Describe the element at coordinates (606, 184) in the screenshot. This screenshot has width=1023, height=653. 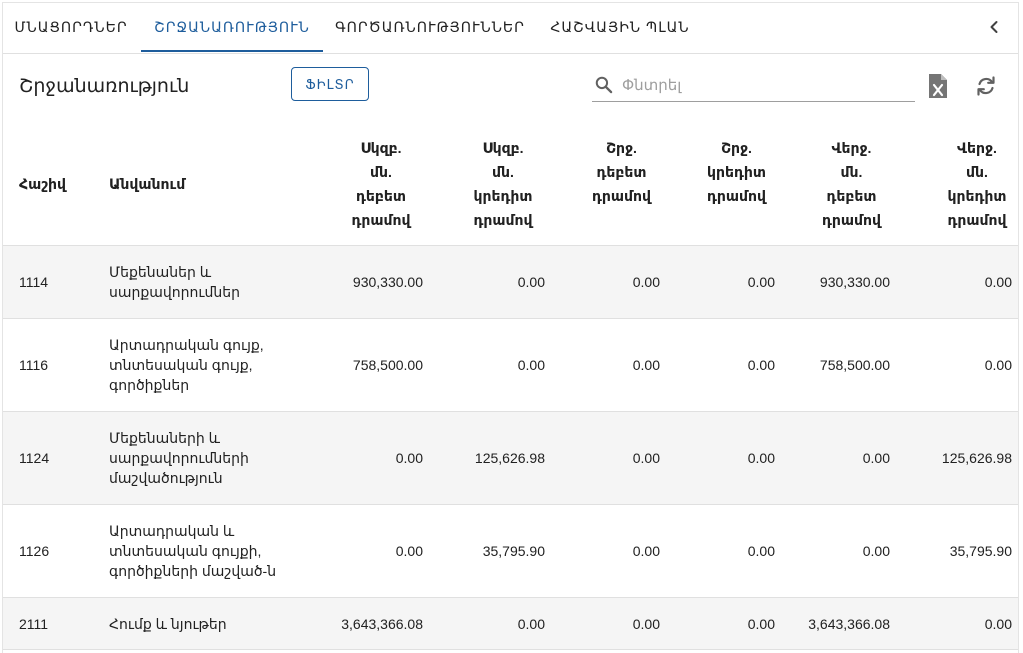
I see `column-header-turnover-debit: Շրջ. դեբետ դրամով` at that location.